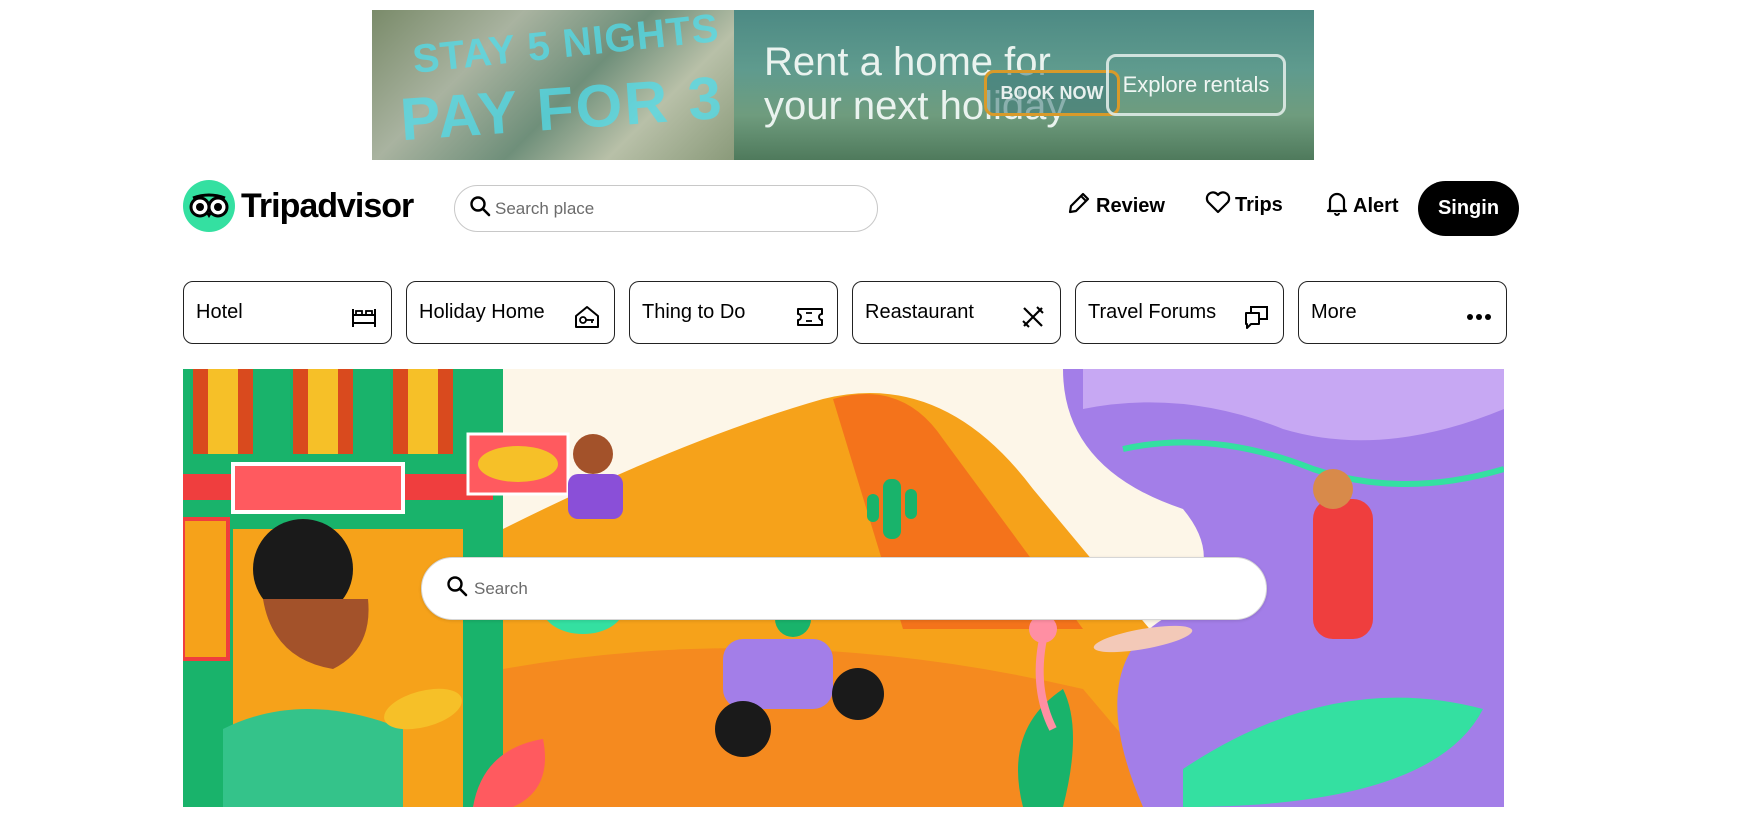  What do you see at coordinates (919, 312) in the screenshot?
I see `tab-label: Reastaurant` at bounding box center [919, 312].